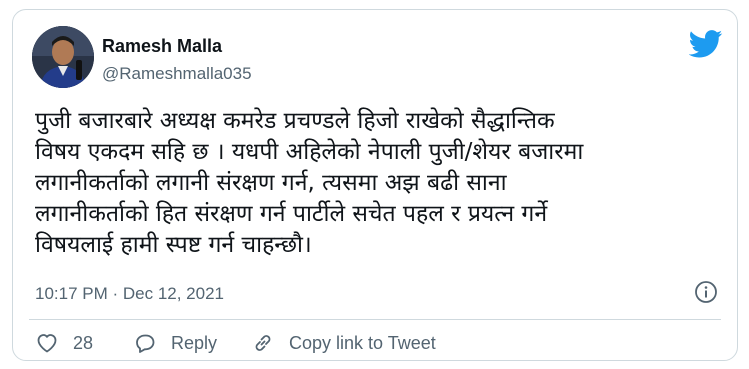  What do you see at coordinates (129, 294) in the screenshot?
I see `tweet-timestamp: 10:17 PM · Dec 12, 2021` at bounding box center [129, 294].